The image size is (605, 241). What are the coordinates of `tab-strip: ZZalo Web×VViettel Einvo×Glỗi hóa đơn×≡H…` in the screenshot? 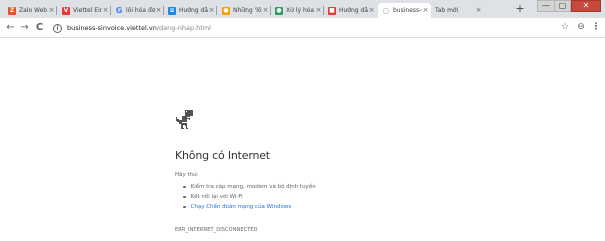 It's located at (302, 9).